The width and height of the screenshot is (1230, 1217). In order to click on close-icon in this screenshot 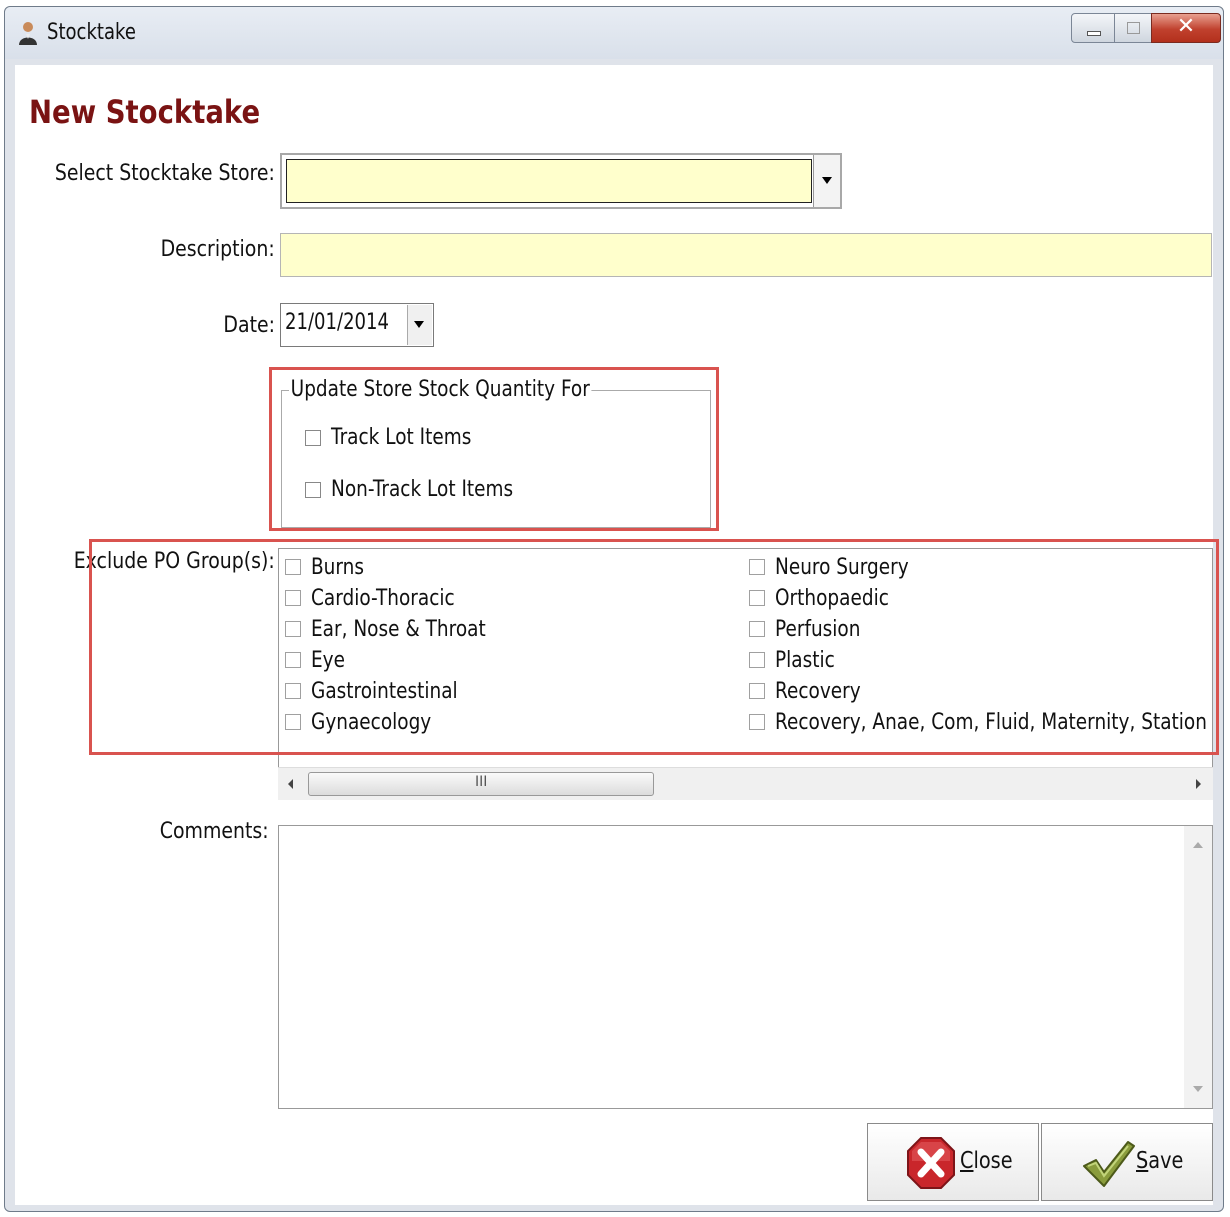, I will do `click(931, 1163)`.